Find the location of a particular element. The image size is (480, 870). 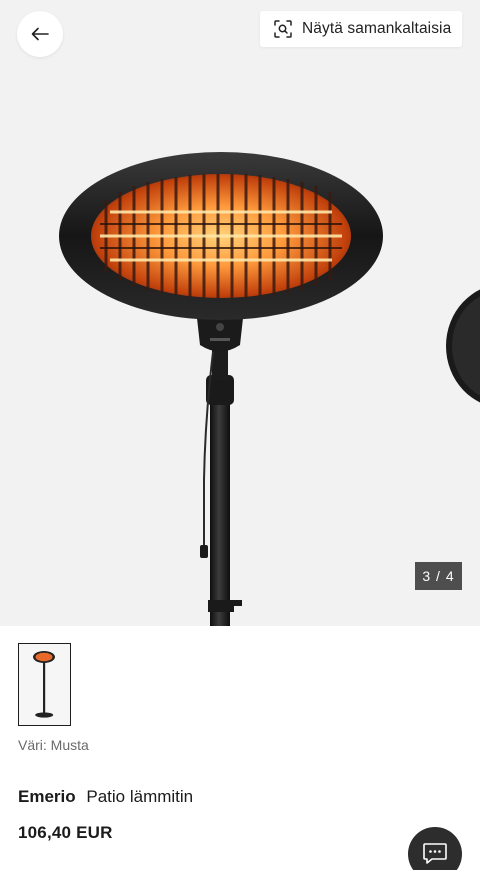

thumbnail-heater-image is located at coordinates (44, 684).